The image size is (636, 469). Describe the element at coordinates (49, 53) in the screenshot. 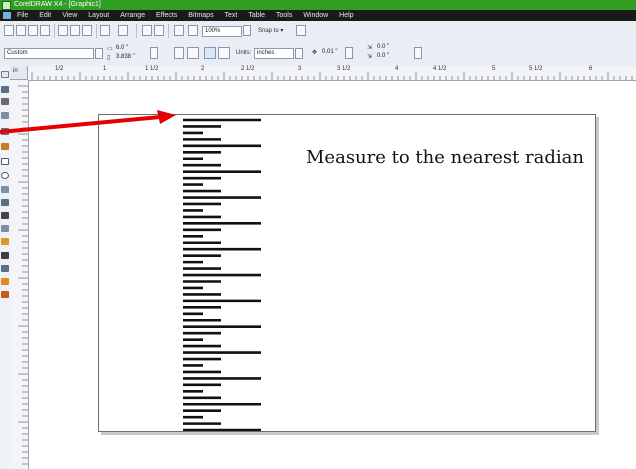

I see `paper-type-select: Custom` at that location.